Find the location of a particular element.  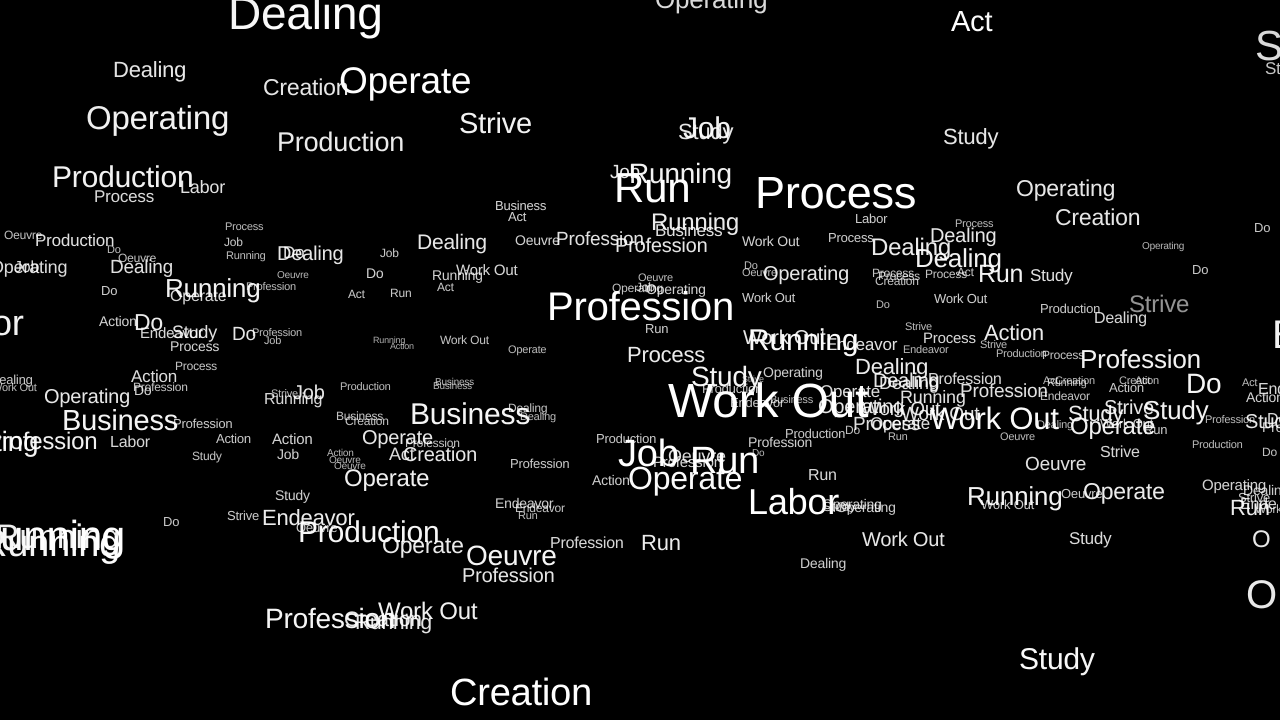

cloud-word: O is located at coordinates (1261, 595).